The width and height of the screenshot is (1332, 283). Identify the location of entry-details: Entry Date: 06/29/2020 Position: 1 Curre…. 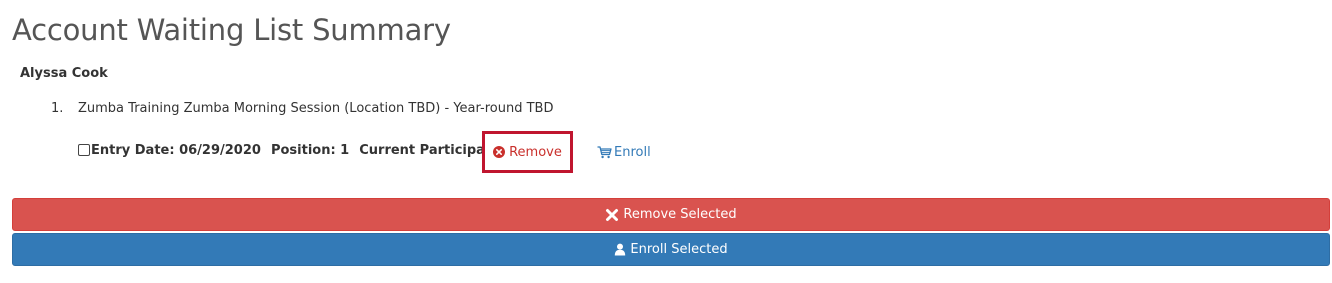
(305, 150).